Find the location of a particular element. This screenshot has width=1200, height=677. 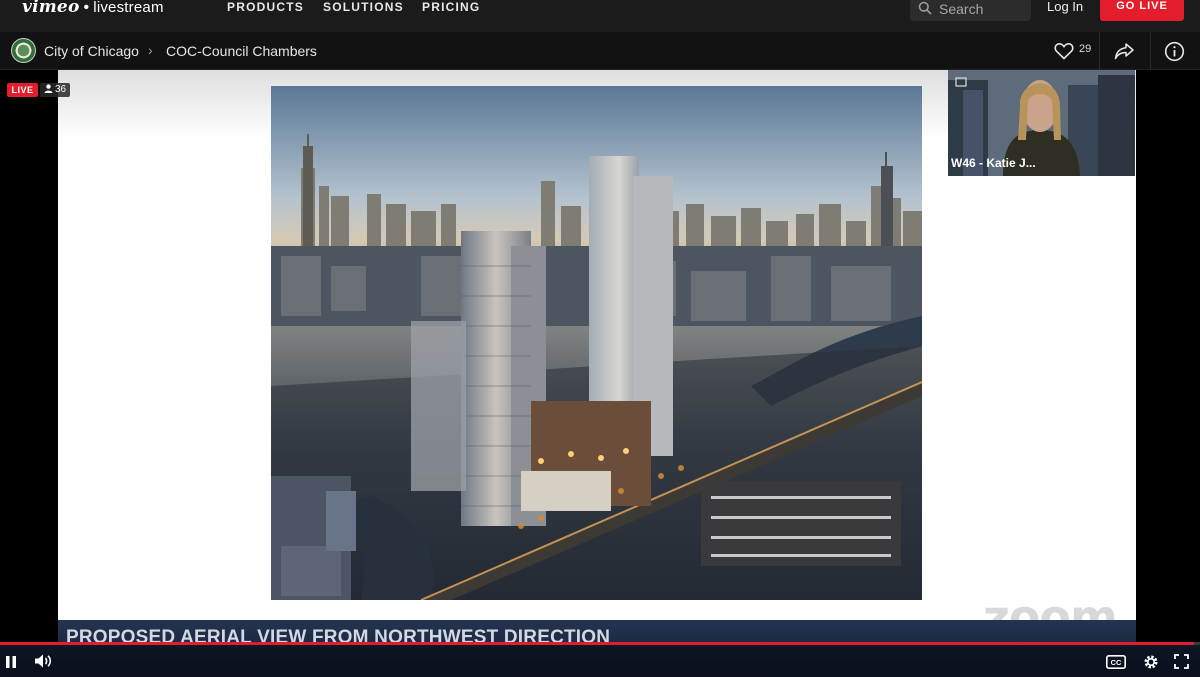

share-icon is located at coordinates (1124, 51).